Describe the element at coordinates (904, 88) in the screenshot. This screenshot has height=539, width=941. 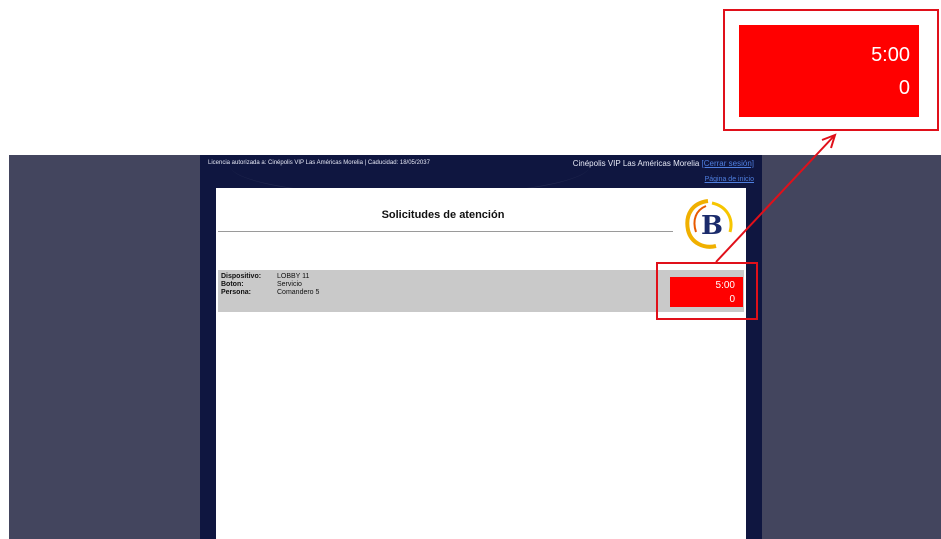
I see `zoom-timer-count: 0` at that location.